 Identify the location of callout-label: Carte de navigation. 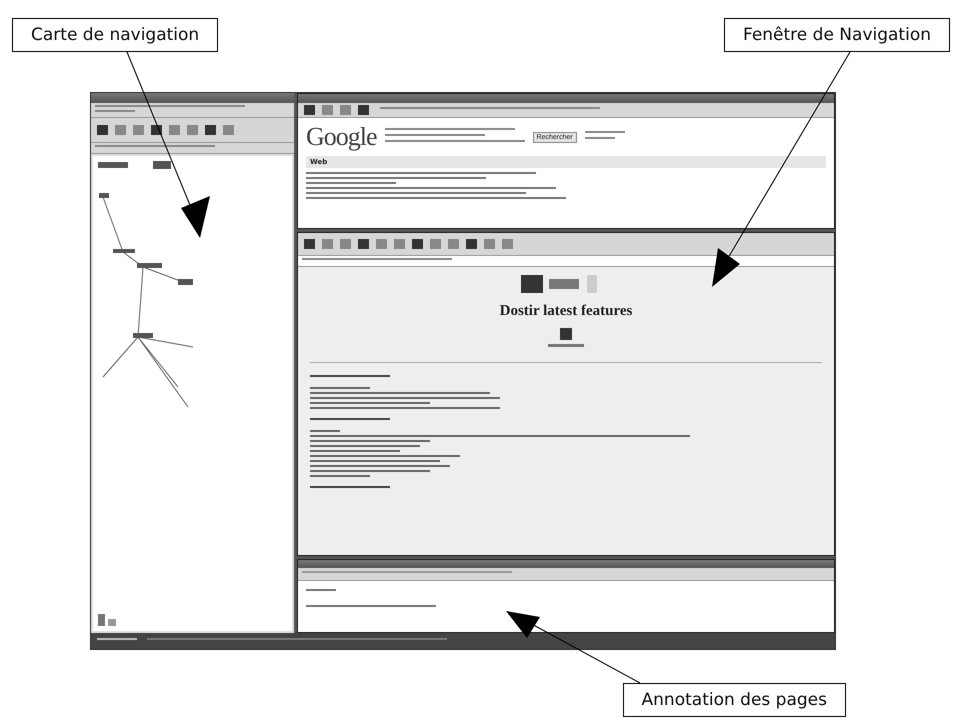
(115, 35).